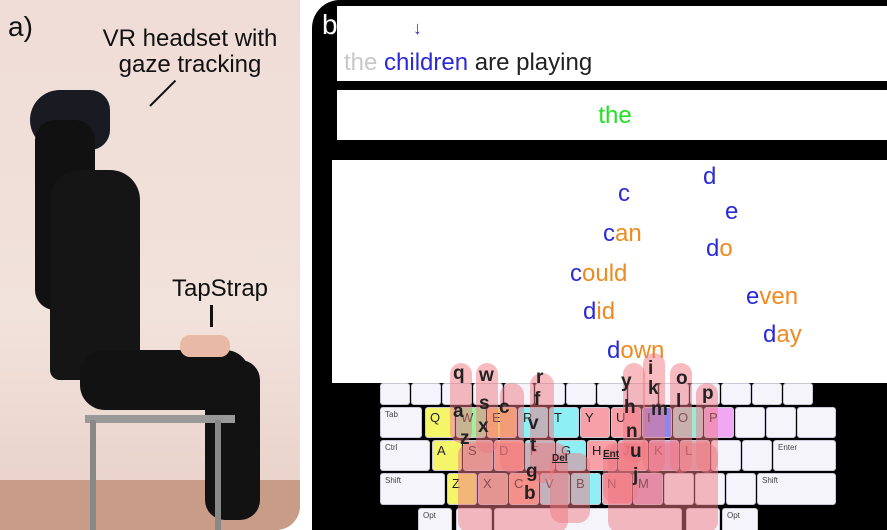 This screenshot has width=887, height=530. What do you see at coordinates (334, 24) in the screenshot?
I see `panel-b-label: b)` at bounding box center [334, 24].